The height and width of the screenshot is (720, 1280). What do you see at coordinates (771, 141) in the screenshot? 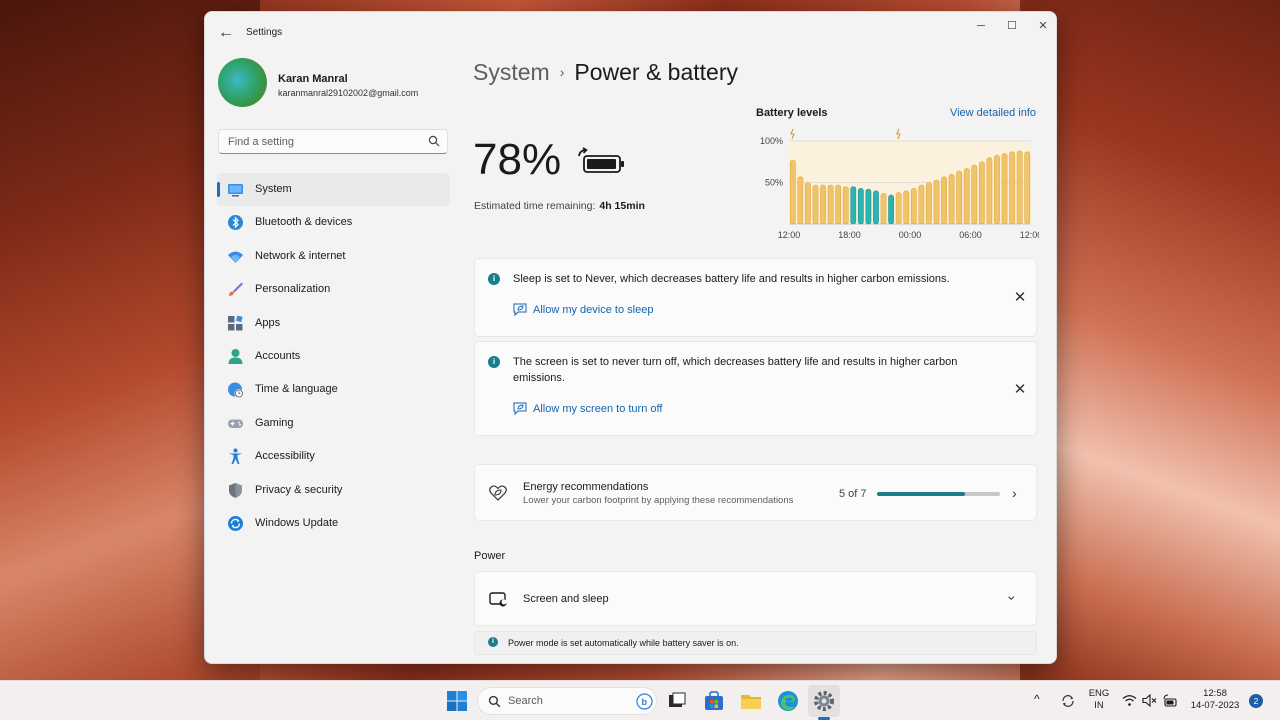
I see `y-tick-label: 100%` at bounding box center [771, 141].